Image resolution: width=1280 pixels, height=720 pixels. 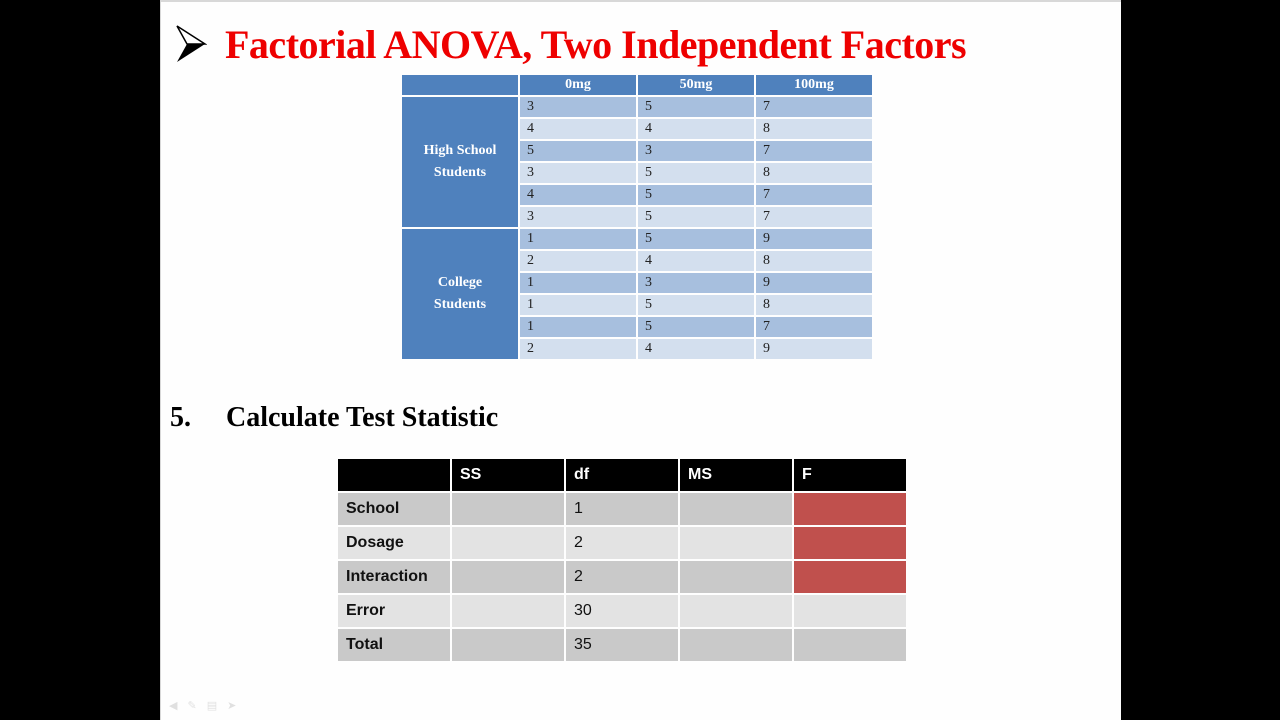 I want to click on header-50mg: 50mg, so click(x=696, y=85).